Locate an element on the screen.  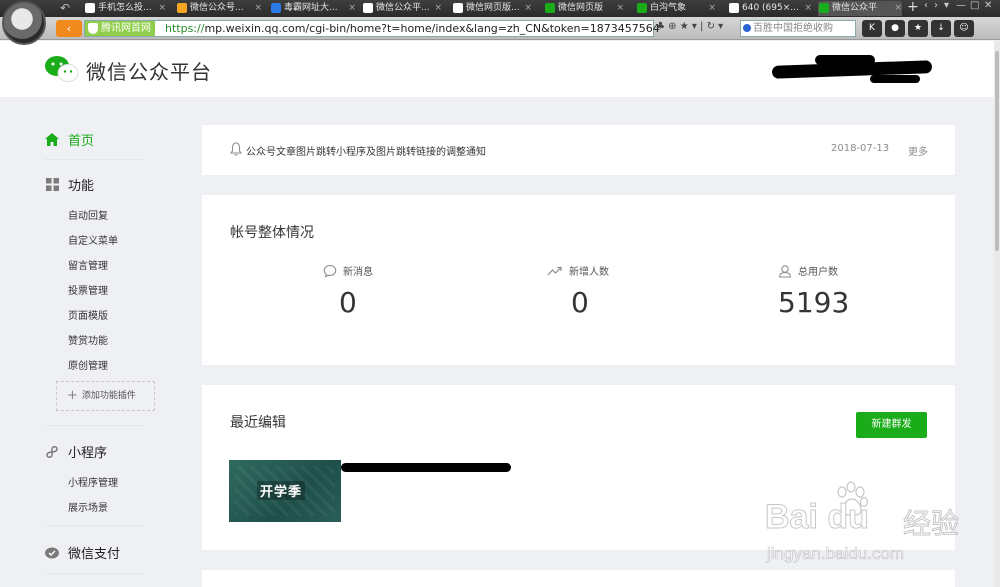
scrollbar-thumb is located at coordinates (997, 151).